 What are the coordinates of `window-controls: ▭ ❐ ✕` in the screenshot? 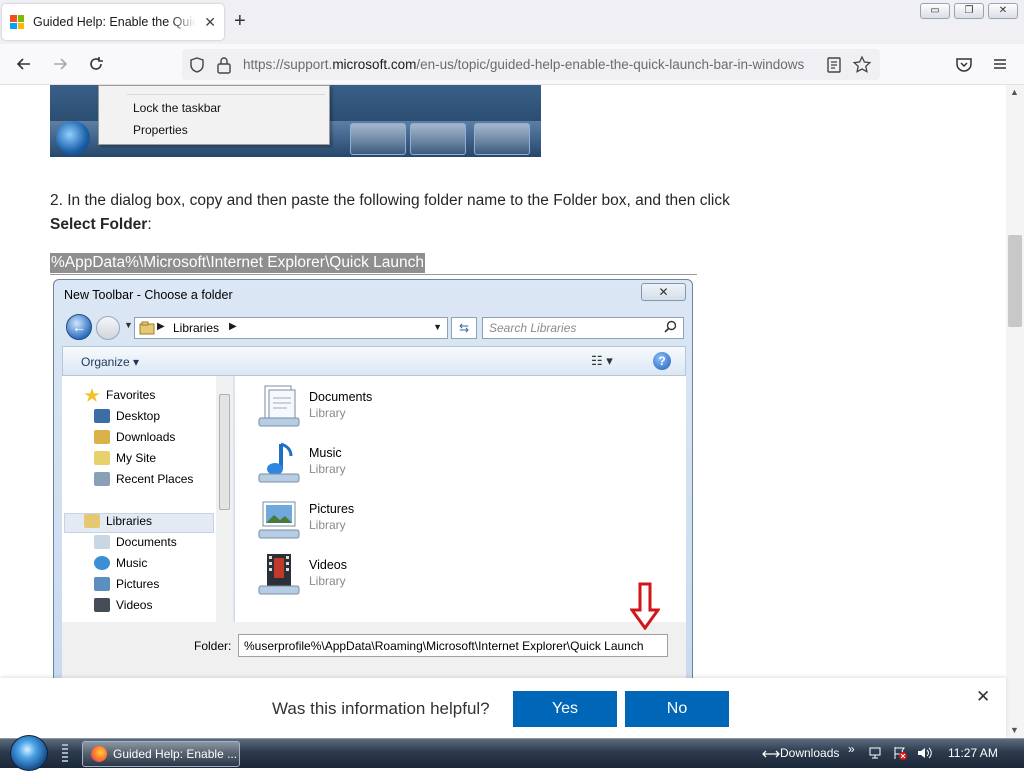 It's located at (969, 11).